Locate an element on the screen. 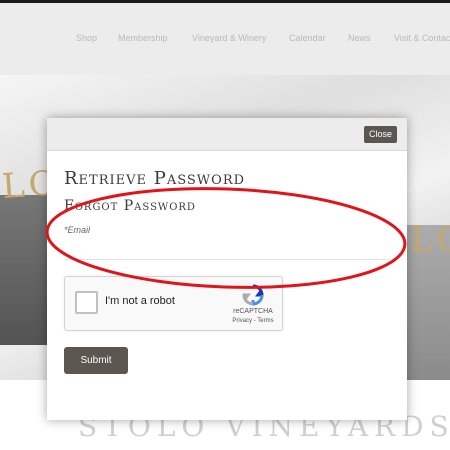 The width and height of the screenshot is (450, 450). recaptcha-privacy-terms: Privacy - Terms is located at coordinates (253, 321).